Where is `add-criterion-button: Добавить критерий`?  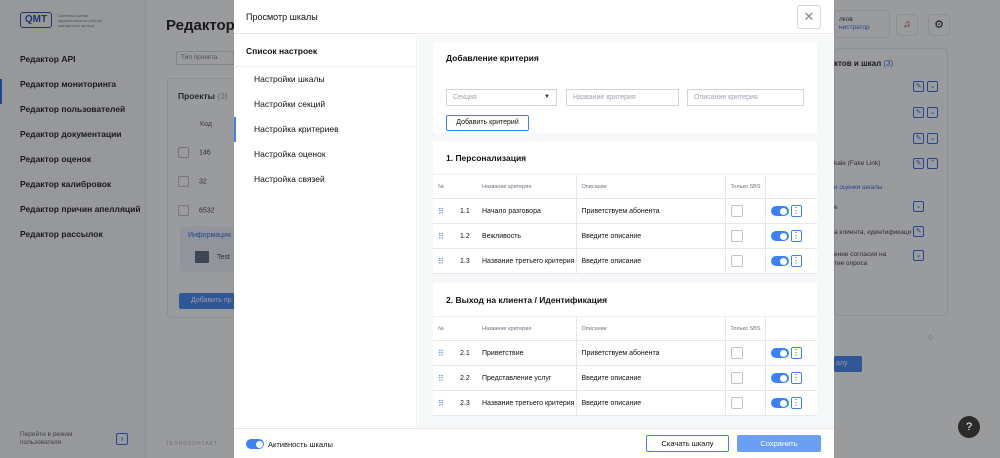 add-criterion-button: Добавить критерий is located at coordinates (487, 123).